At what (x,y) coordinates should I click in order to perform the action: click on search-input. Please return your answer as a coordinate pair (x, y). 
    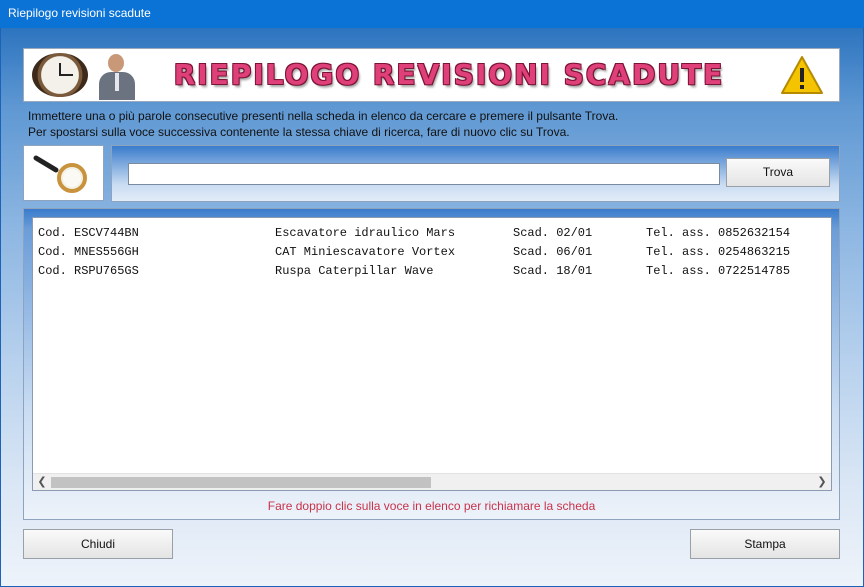
    Looking at the image, I should click on (424, 174).